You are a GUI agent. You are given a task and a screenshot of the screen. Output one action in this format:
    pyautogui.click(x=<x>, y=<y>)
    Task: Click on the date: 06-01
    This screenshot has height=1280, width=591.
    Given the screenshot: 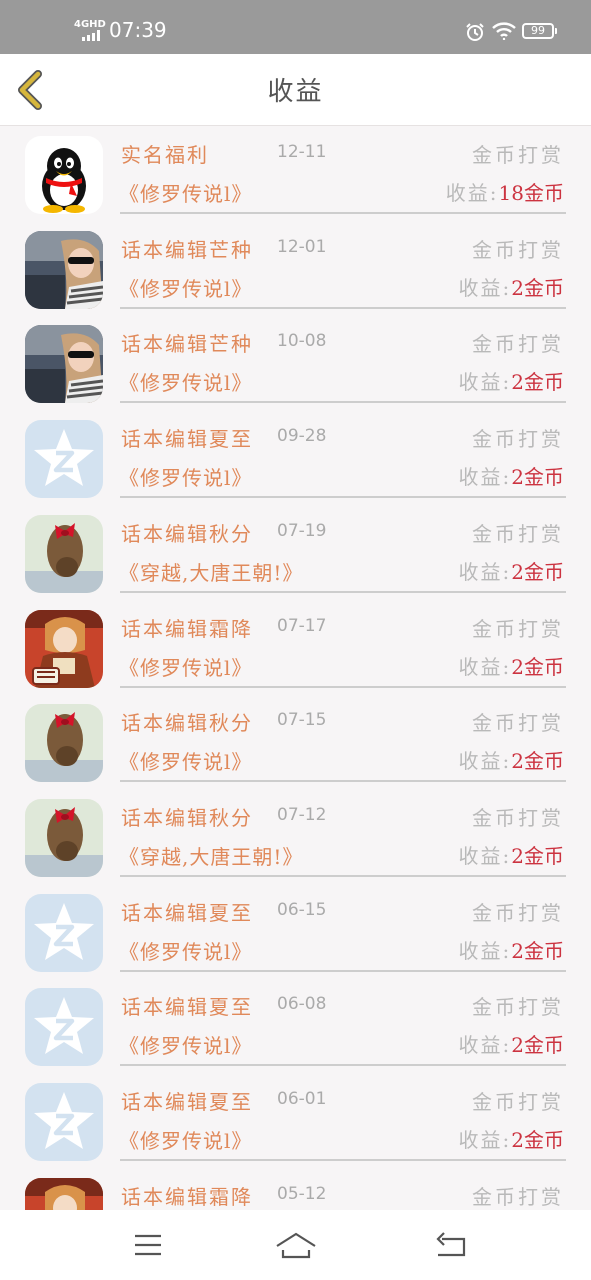 What is the action you would take?
    pyautogui.click(x=302, y=1099)
    